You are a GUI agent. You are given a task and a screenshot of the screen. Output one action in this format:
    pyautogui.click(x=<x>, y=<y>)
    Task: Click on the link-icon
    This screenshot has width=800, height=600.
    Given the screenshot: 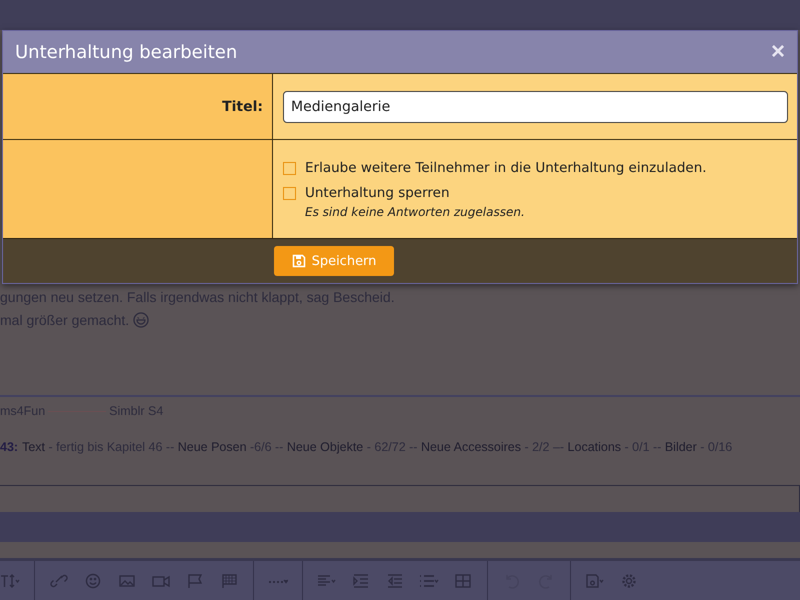 What is the action you would take?
    pyautogui.click(x=59, y=580)
    